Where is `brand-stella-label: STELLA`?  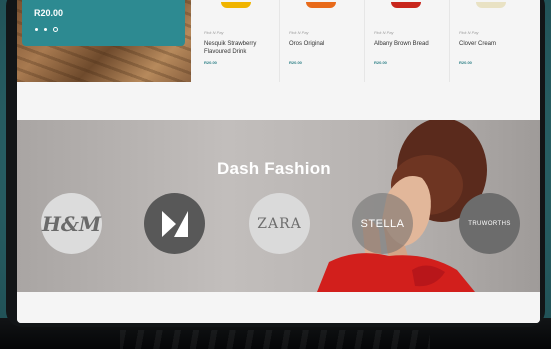 brand-stella-label: STELLA is located at coordinates (382, 223).